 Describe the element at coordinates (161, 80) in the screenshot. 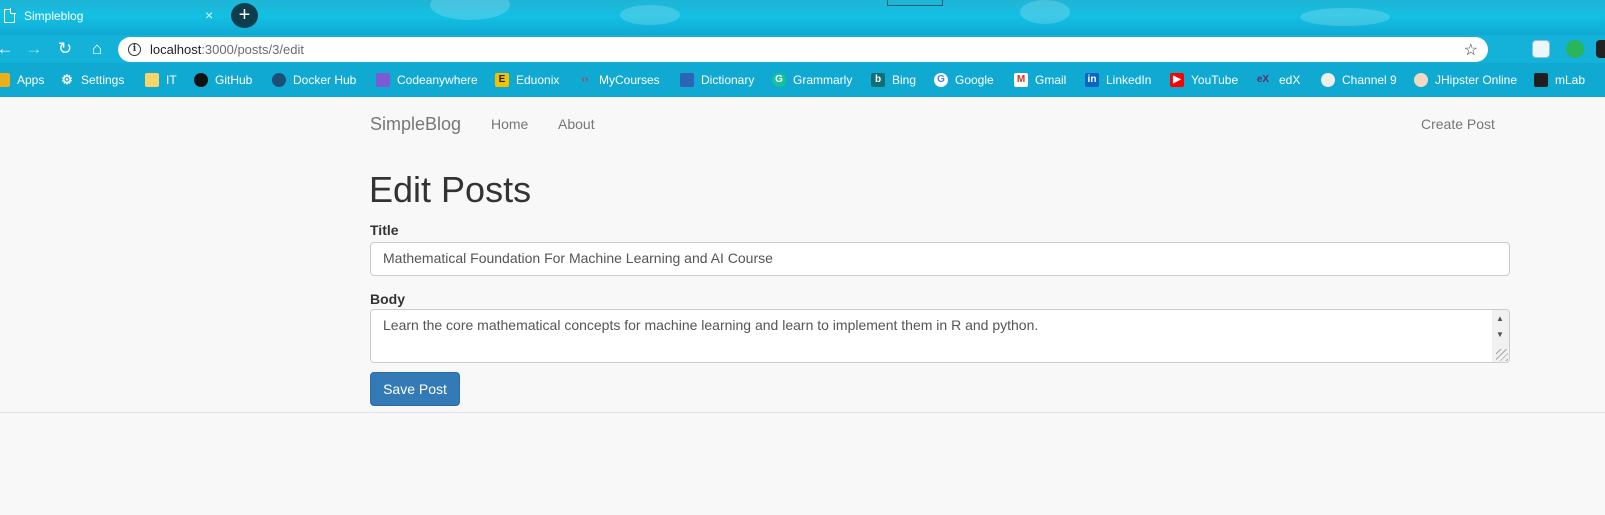

I see `bookmark-it: IT` at that location.